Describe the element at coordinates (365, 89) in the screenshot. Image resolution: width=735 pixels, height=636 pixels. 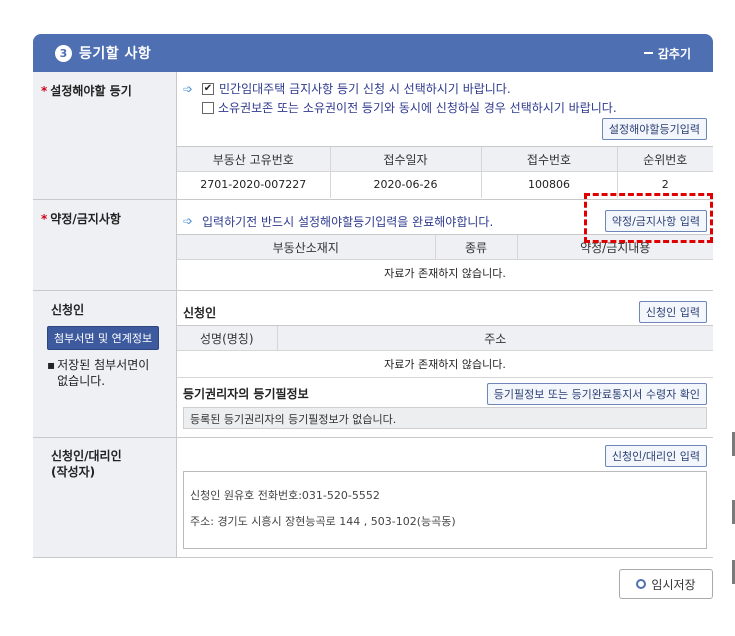
I see `option-label-1: 민간임대주택 금지사항 등기 신청 시 선택하시기 바랍니다.` at that location.